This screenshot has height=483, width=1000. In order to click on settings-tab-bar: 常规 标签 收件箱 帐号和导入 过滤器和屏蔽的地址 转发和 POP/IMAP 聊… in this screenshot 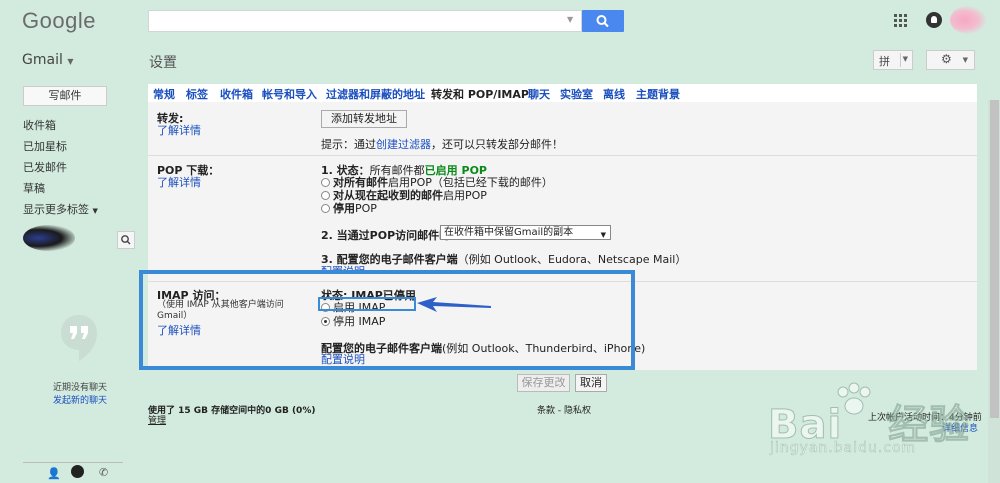, I will do `click(562, 93)`.